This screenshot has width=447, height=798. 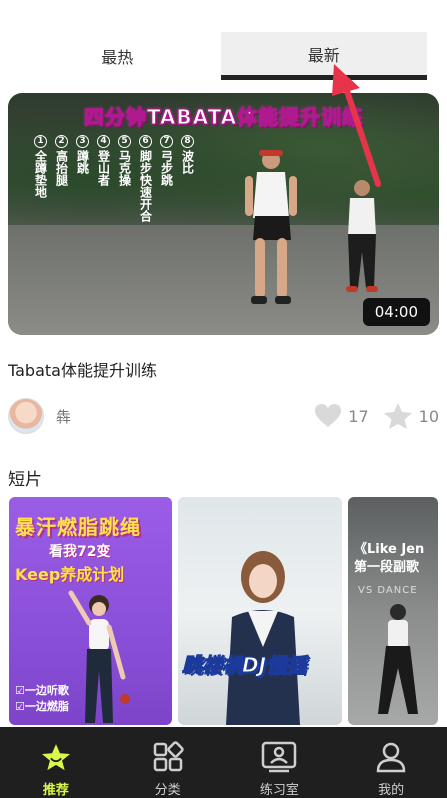 What do you see at coordinates (279, 790) in the screenshot?
I see `nav-label: 练习室` at bounding box center [279, 790].